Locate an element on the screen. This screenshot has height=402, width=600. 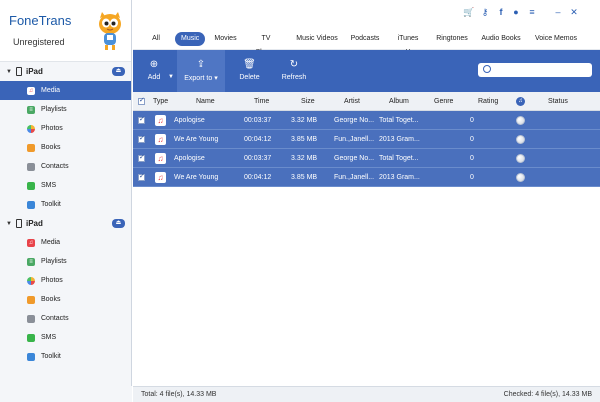
track-time: 00:03:37 is located at coordinates (258, 158).